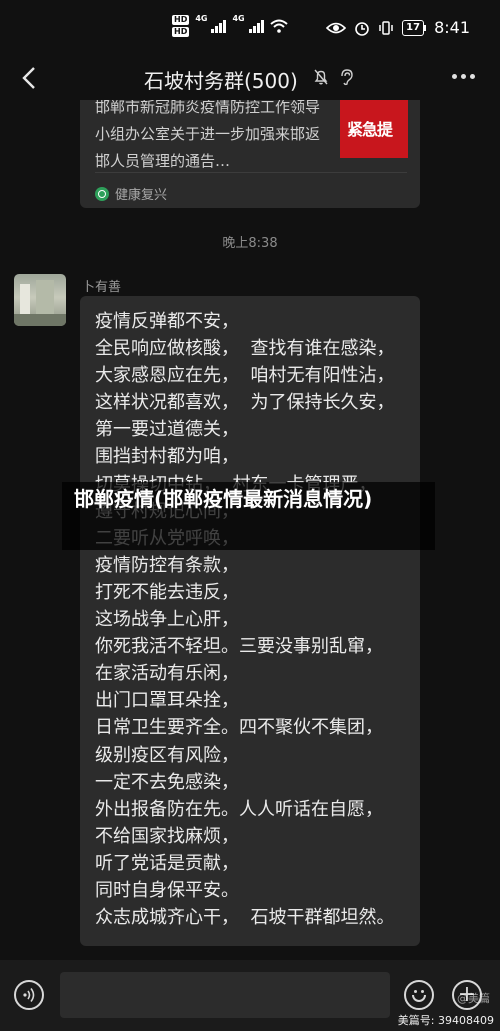 The width and height of the screenshot is (500, 1031). Describe the element at coordinates (452, 27) in the screenshot. I see `clock: 8:41` at that location.